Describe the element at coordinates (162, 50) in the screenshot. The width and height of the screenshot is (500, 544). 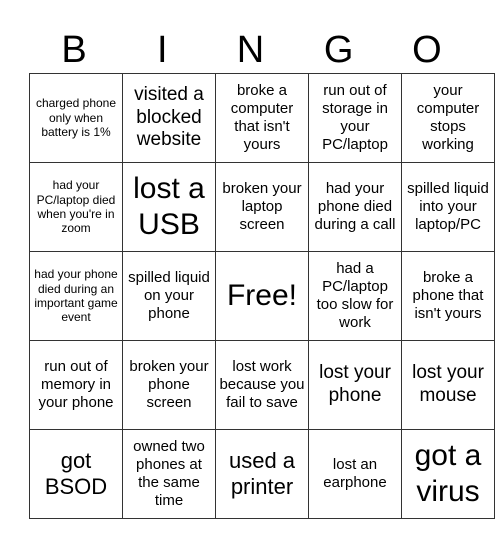
I see `header-letter-i: I` at that location.